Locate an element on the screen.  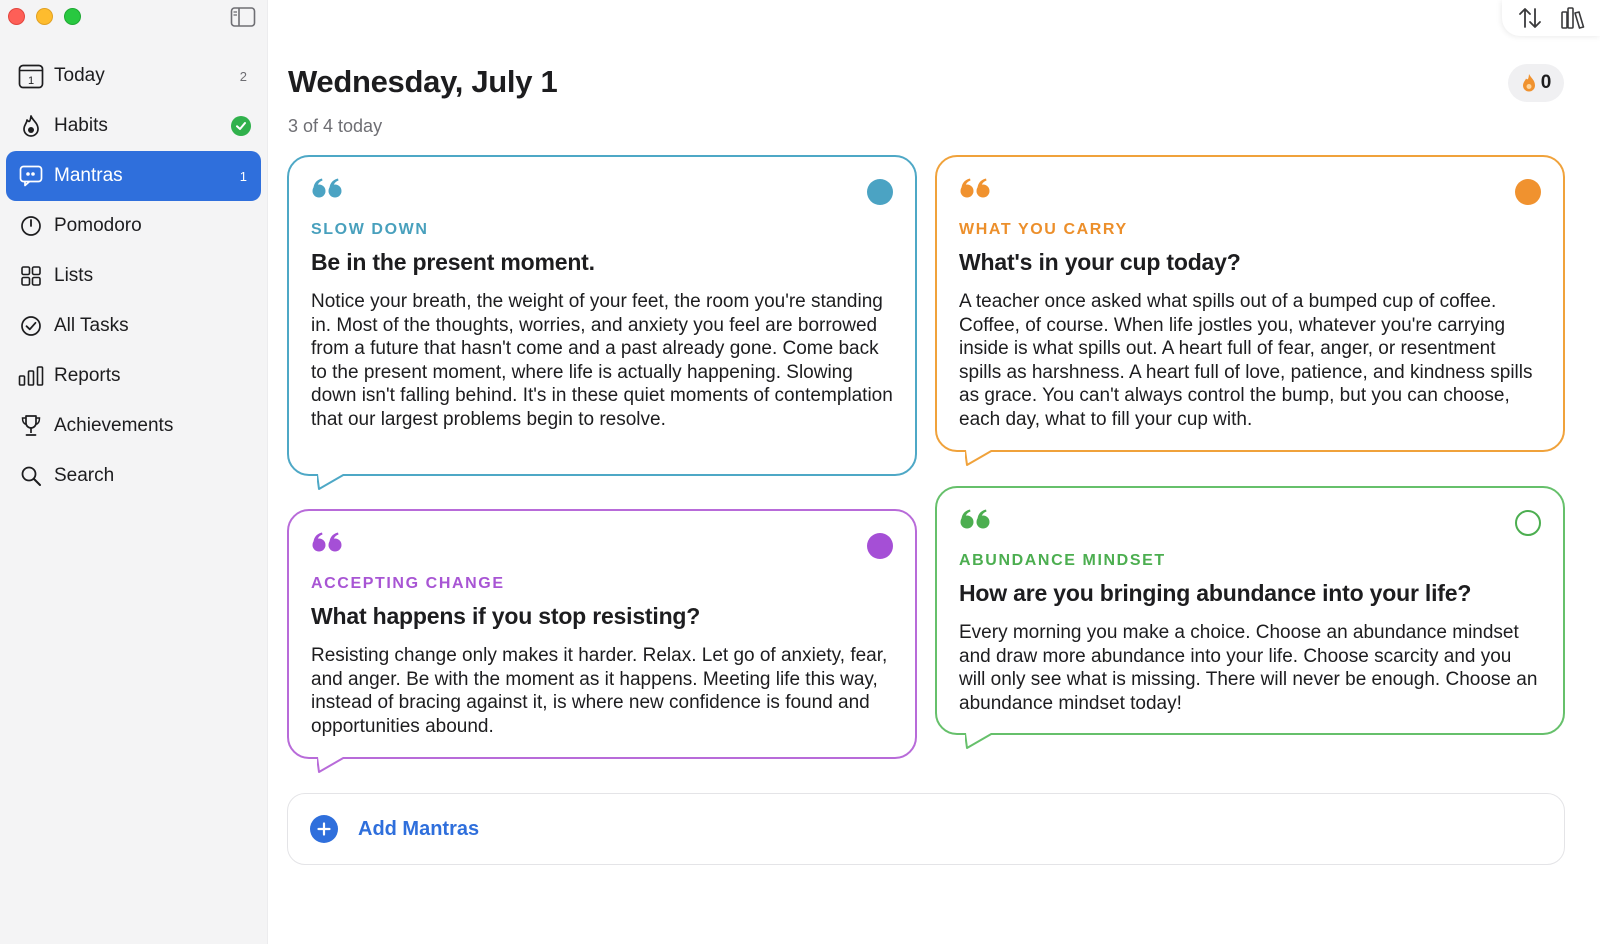
mantra-category: ACCEPTING CHANGE is located at coordinates (408, 583).